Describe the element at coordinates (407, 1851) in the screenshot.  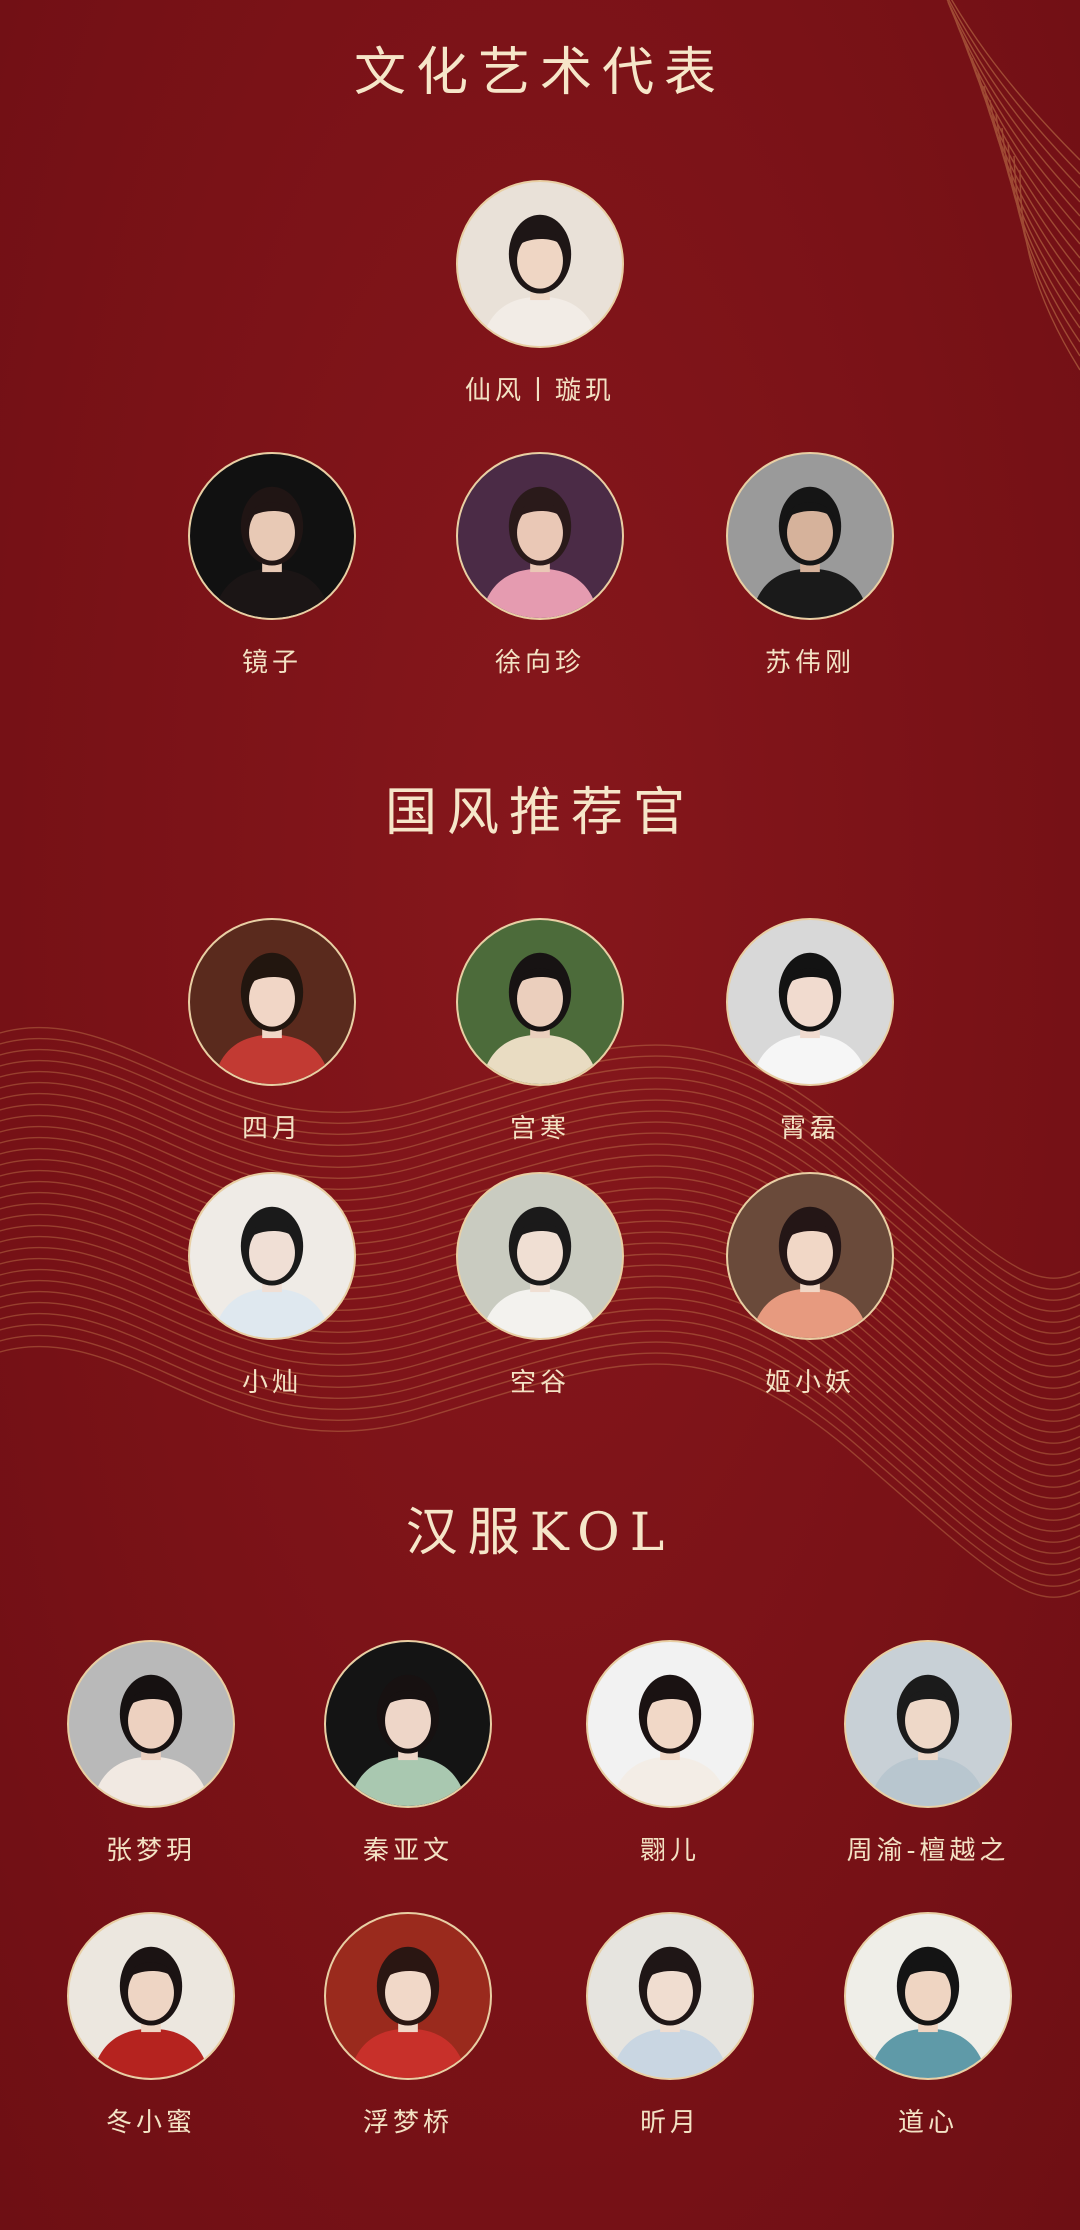
I see `person-name: 秦亚文` at that location.